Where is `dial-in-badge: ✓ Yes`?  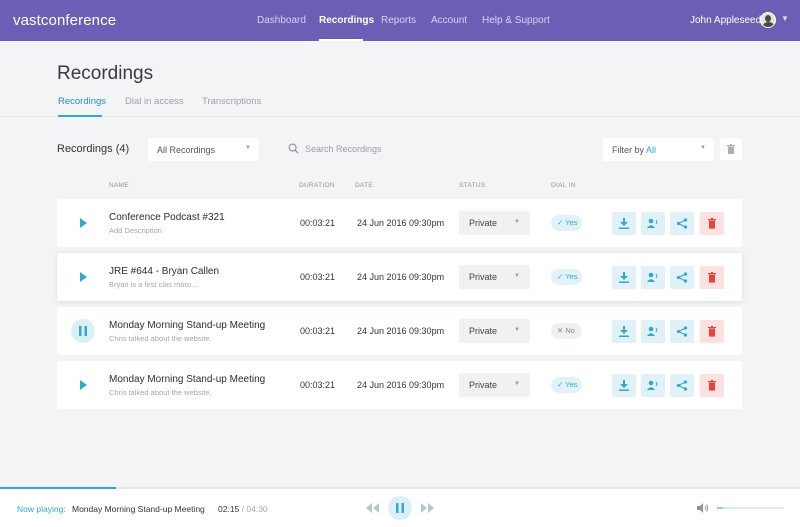
dial-in-badge: ✓ Yes is located at coordinates (566, 223).